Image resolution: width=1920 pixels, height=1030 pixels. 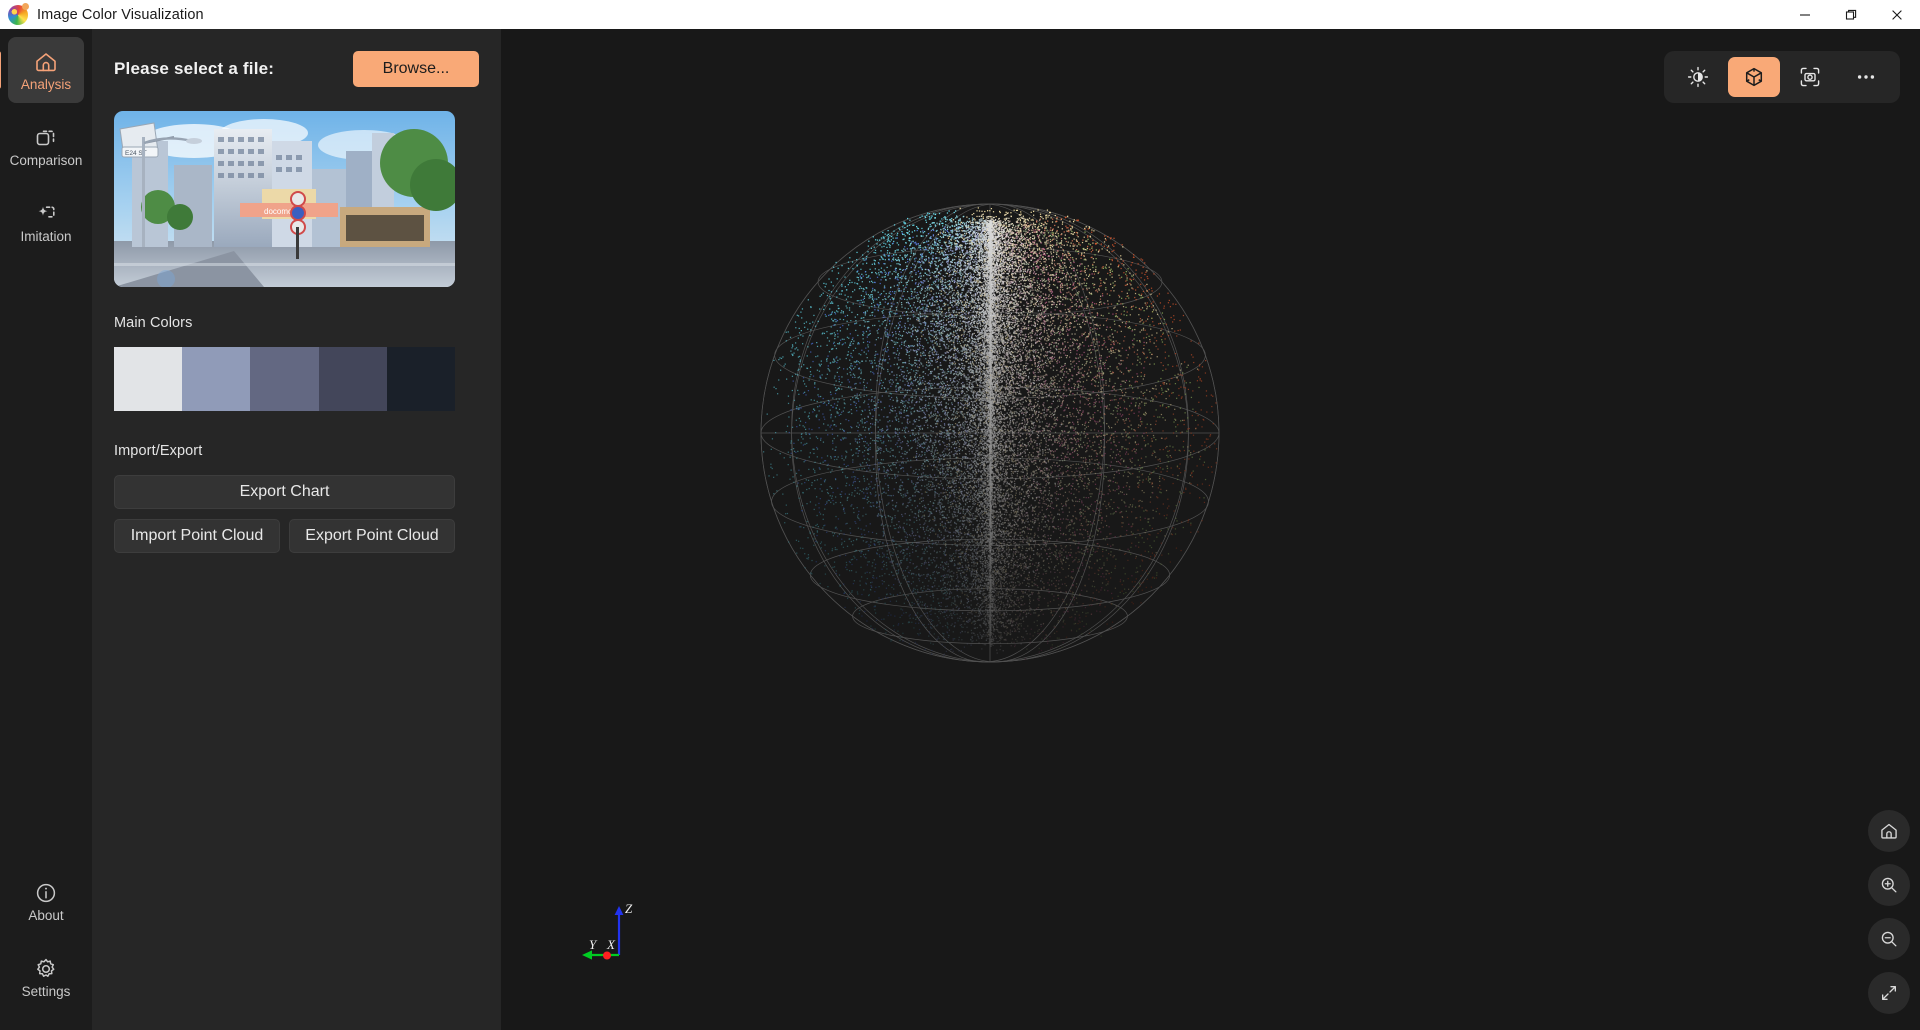 What do you see at coordinates (1805, 14) in the screenshot?
I see `minimize-button` at bounding box center [1805, 14].